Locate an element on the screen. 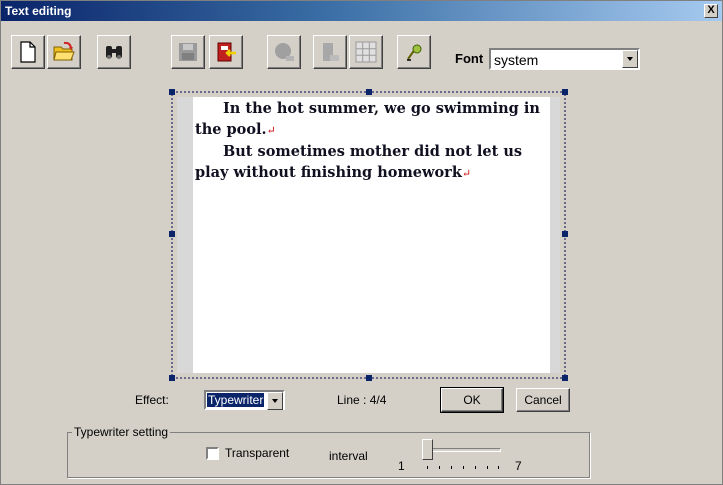 The height and width of the screenshot is (485, 723). image-button is located at coordinates (330, 52).